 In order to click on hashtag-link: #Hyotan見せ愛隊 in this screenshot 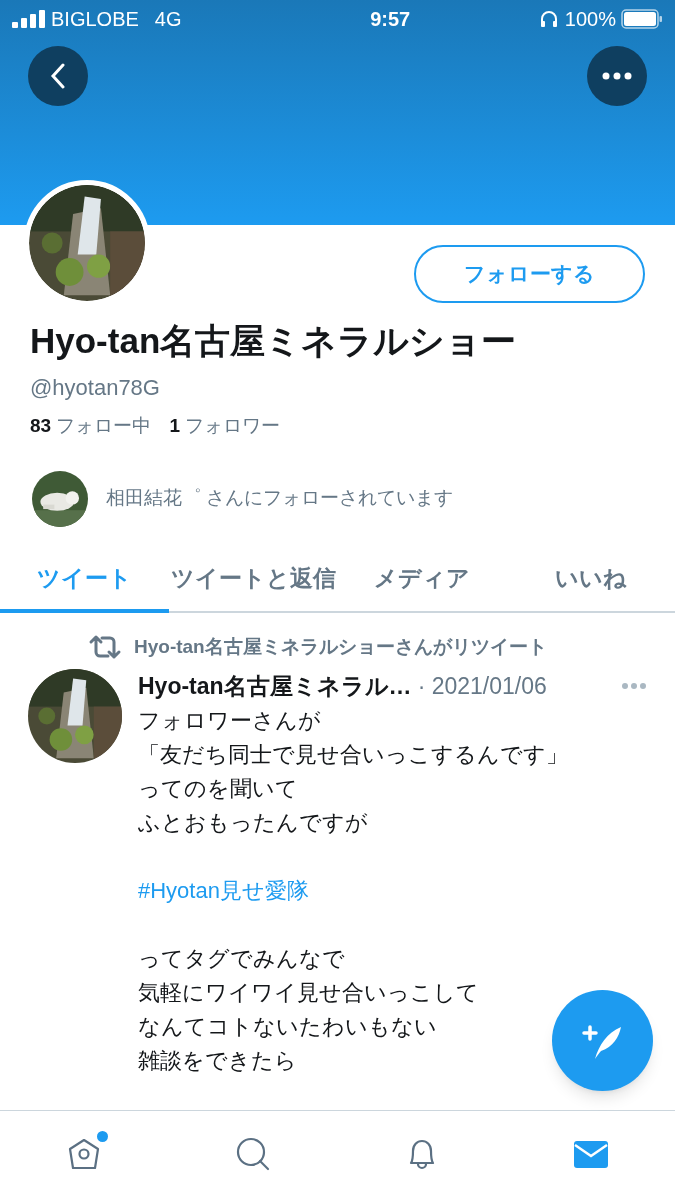, I will do `click(223, 890)`.